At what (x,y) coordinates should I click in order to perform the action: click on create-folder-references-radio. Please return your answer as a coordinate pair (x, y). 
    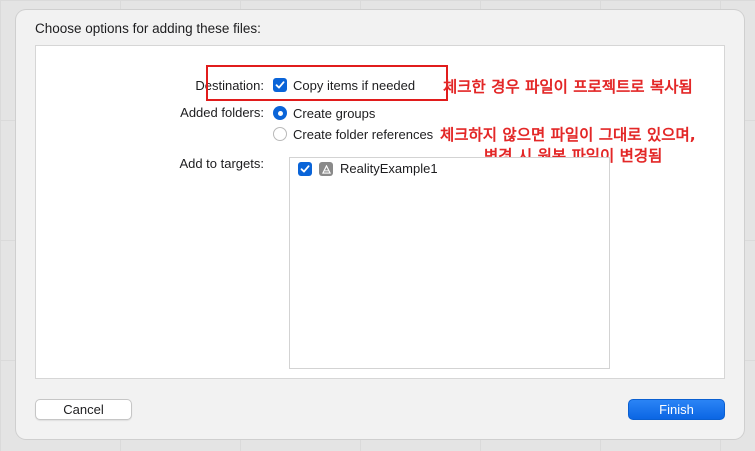
    Looking at the image, I should click on (280, 134).